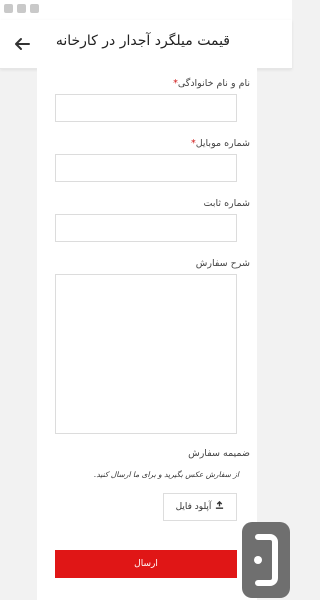 The height and width of the screenshot is (600, 320). Describe the element at coordinates (146, 228) in the screenshot. I see `phone-input` at that location.